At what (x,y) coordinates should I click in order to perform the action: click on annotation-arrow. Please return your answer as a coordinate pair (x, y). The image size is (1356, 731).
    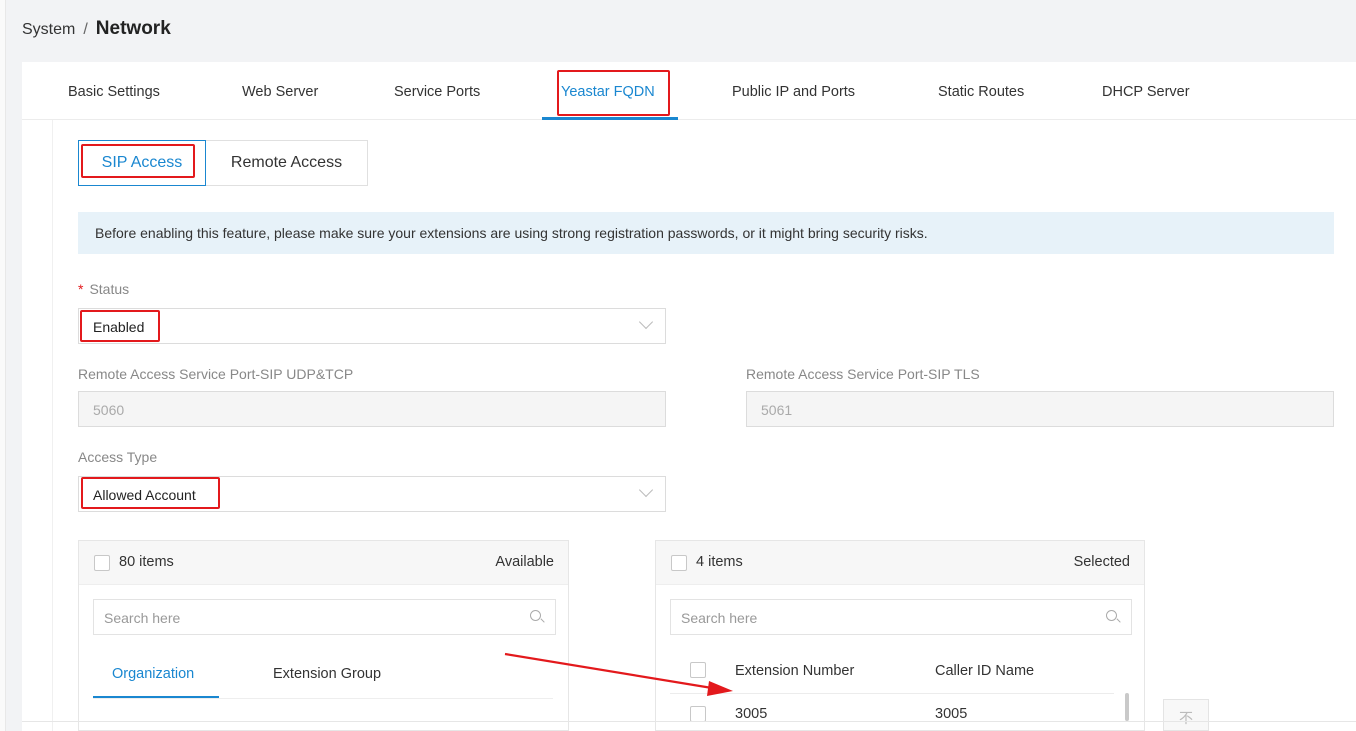
    Looking at the image, I should click on (618, 674).